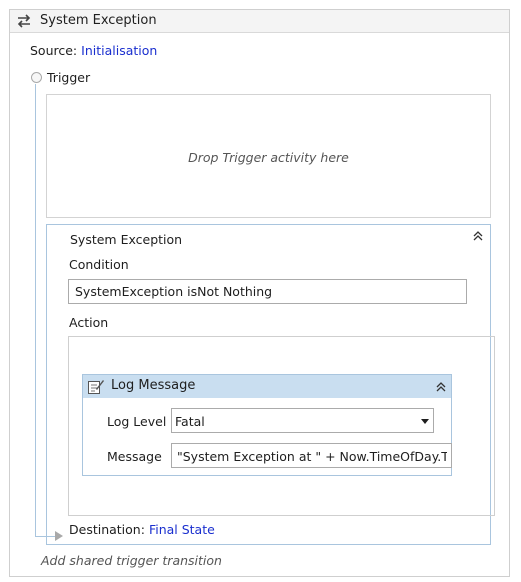  Describe the element at coordinates (267, 291) in the screenshot. I see `condition-input: SystemException isNot Nothing` at that location.